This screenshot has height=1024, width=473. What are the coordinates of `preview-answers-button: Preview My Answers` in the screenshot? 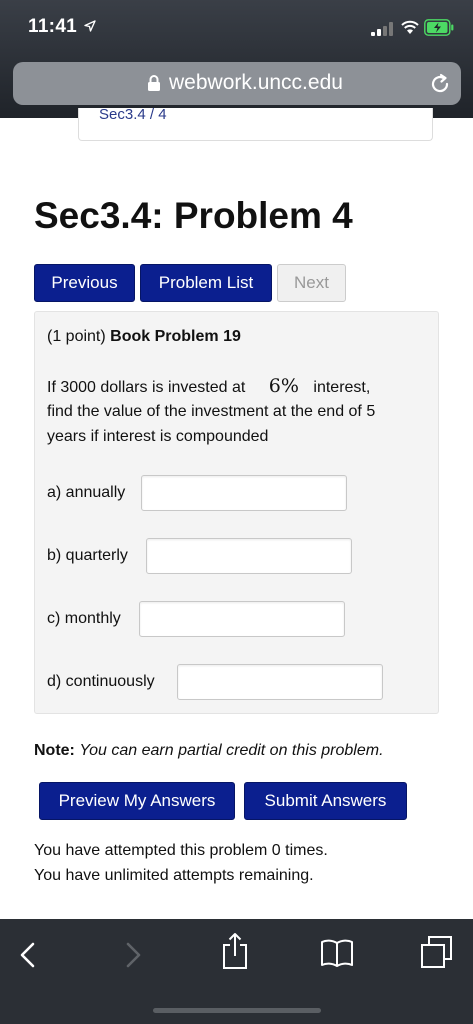 It's located at (137, 801).